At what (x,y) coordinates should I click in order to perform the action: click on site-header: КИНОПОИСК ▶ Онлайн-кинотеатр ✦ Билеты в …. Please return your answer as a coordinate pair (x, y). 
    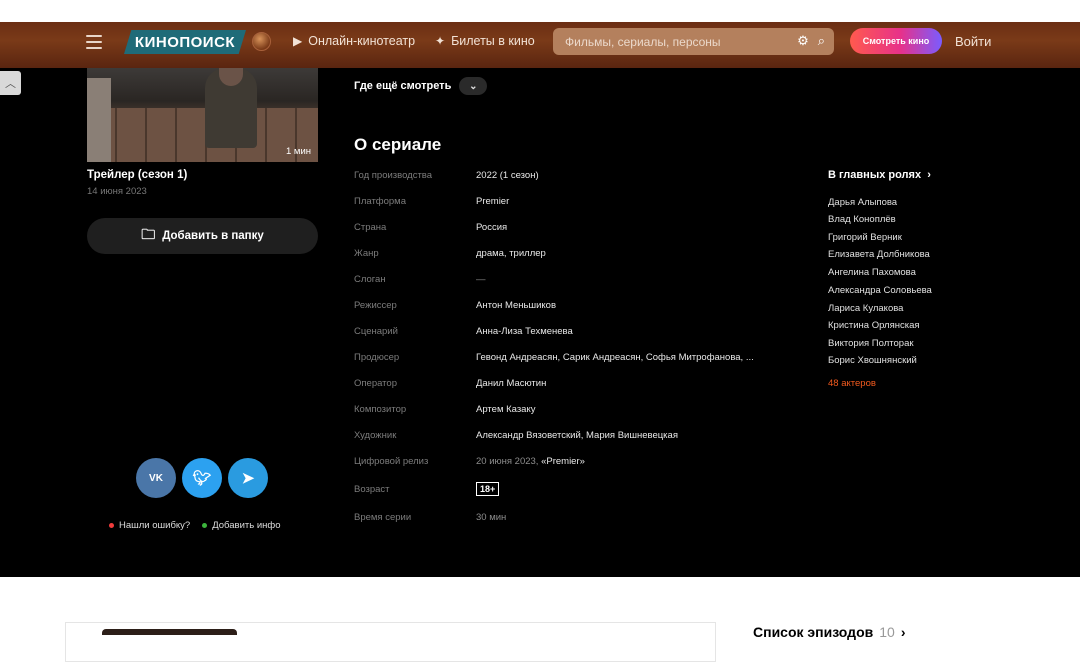
    Looking at the image, I should click on (540, 45).